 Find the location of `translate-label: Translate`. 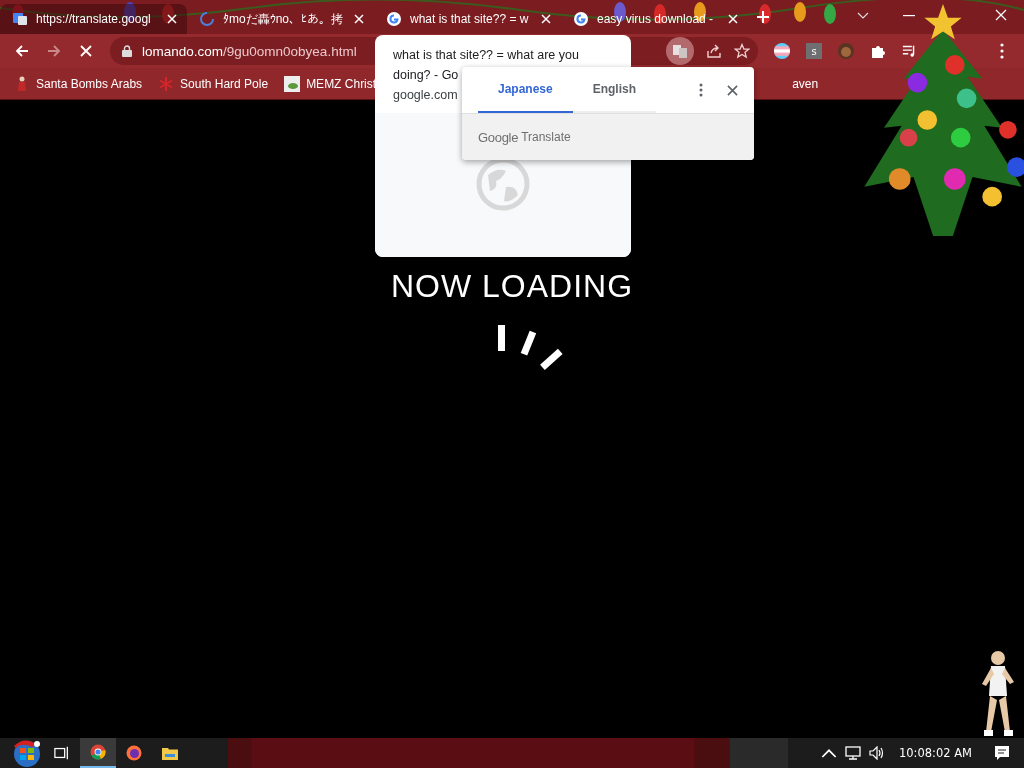

translate-label: Translate is located at coordinates (546, 137).